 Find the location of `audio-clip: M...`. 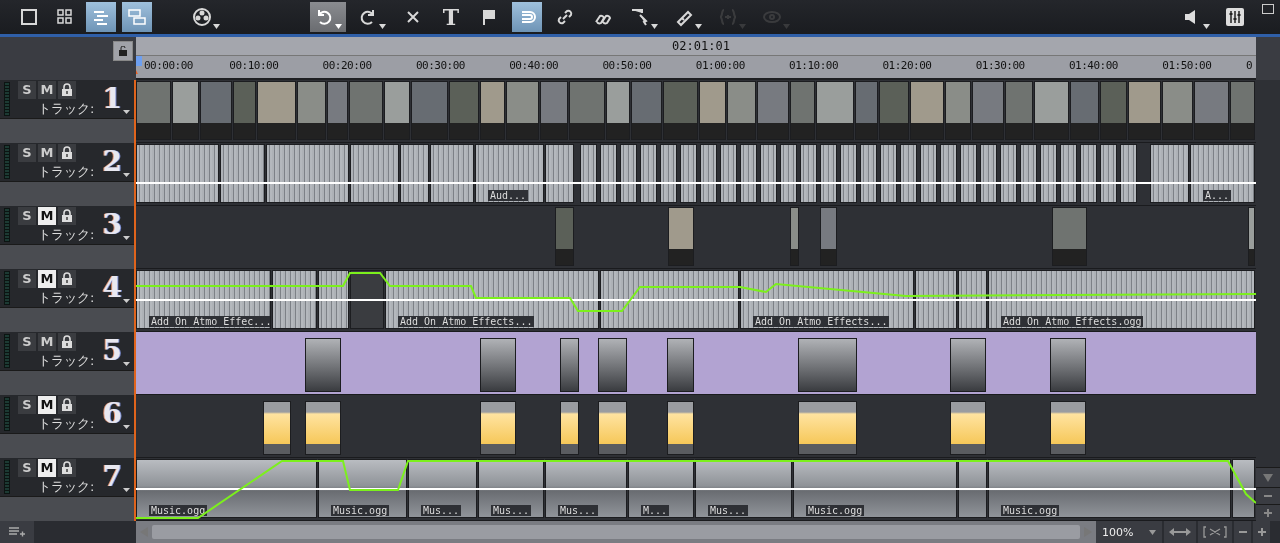

audio-clip: M... is located at coordinates (661, 488).